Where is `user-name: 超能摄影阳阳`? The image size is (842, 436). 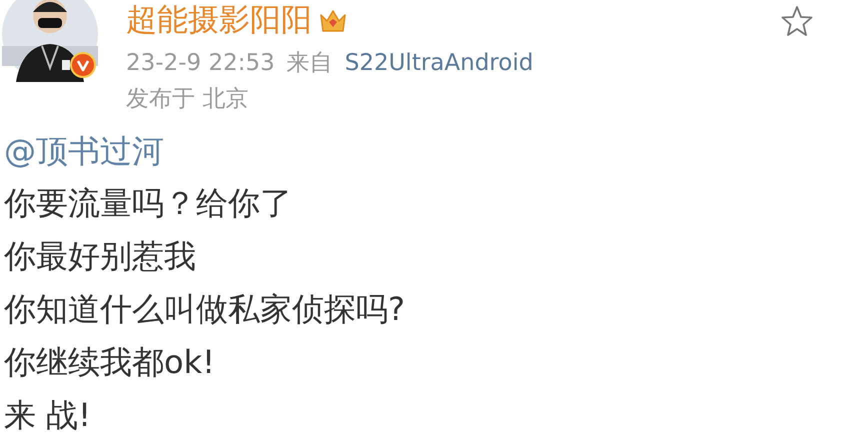
user-name: 超能摄影阳阳 is located at coordinates (219, 20).